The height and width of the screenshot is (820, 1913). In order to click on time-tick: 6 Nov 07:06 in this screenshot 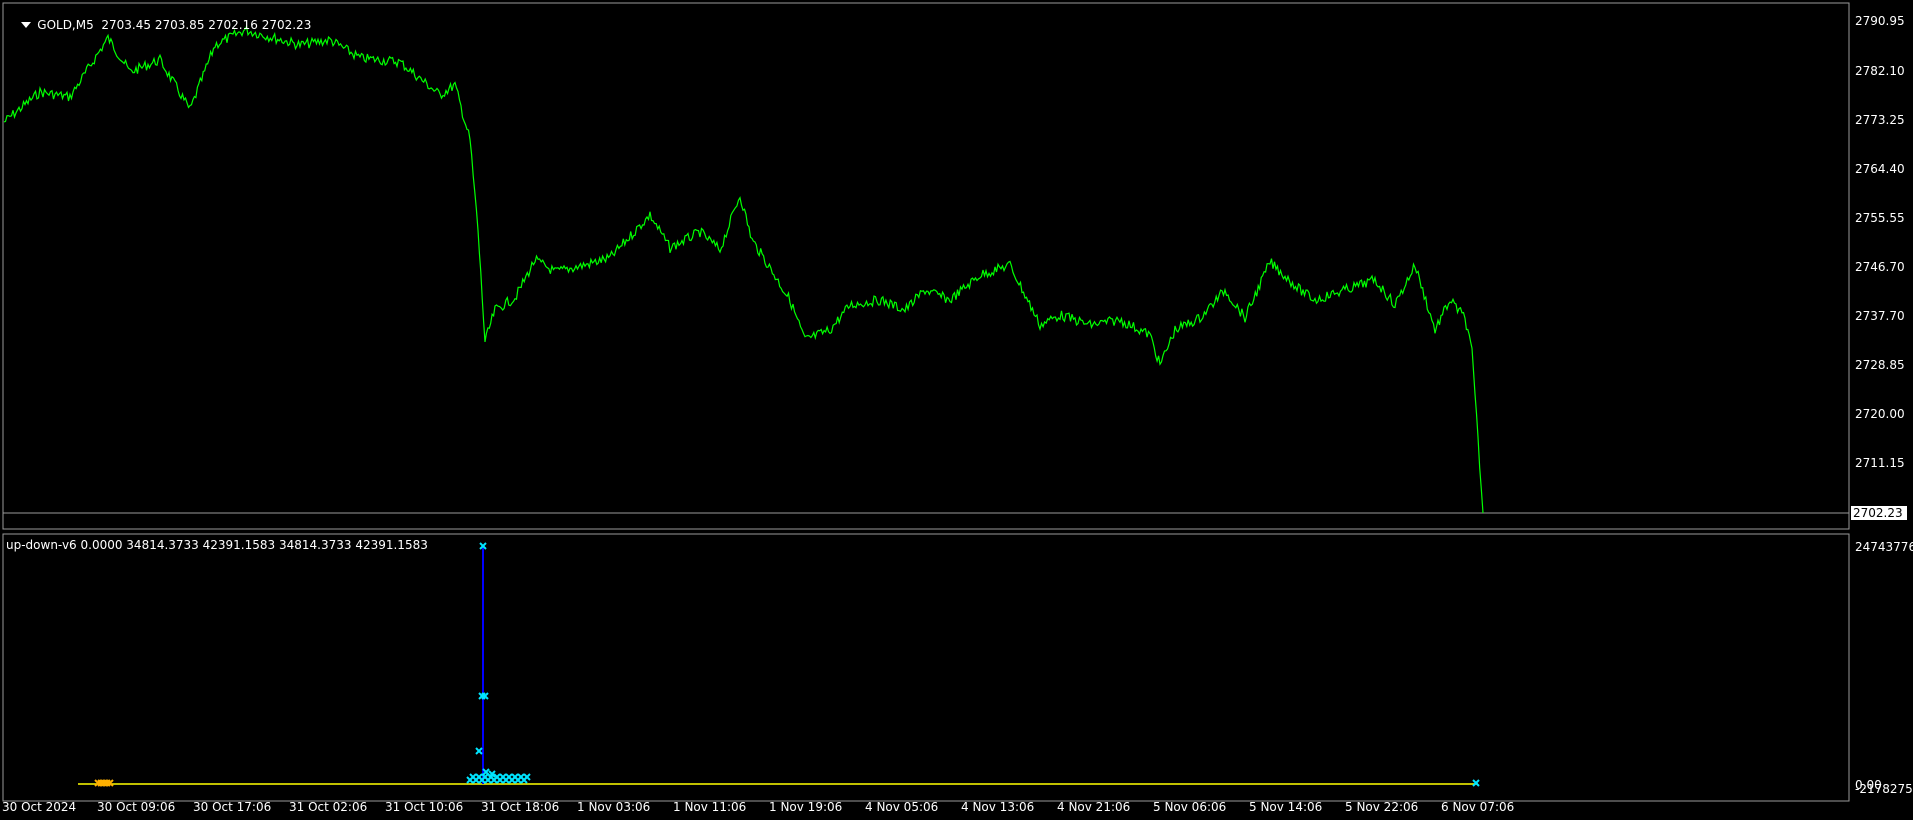, I will do `click(1478, 807)`.